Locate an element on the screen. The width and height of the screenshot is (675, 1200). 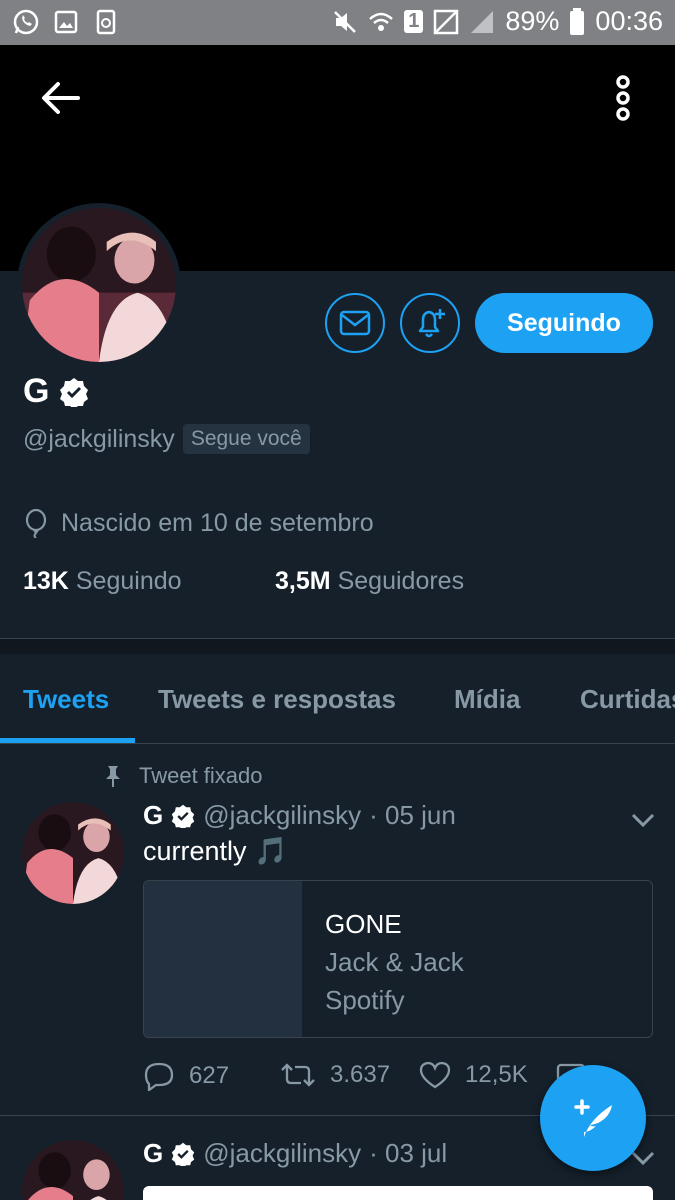
recycle-icon is located at coordinates (106, 22).